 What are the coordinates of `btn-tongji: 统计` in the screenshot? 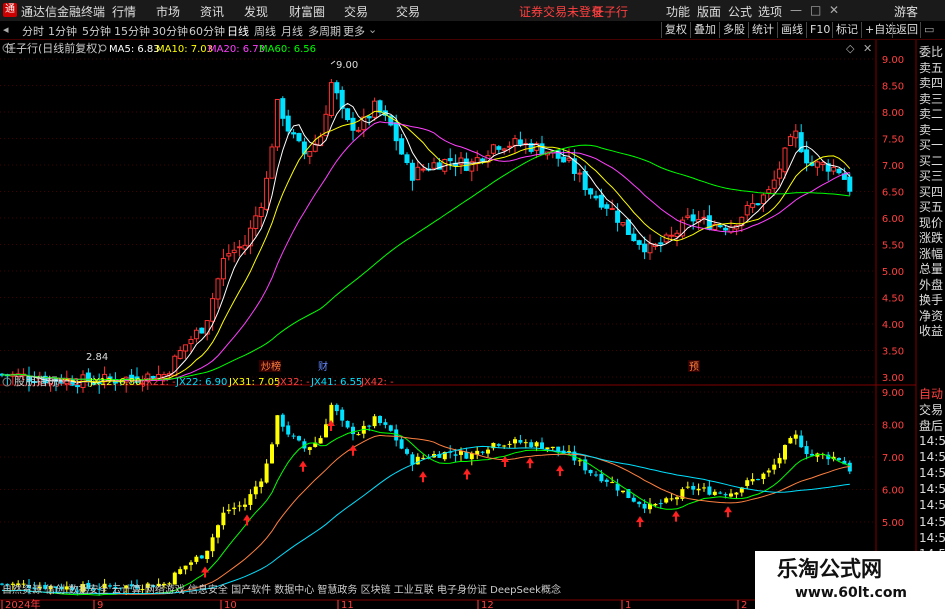 It's located at (761, 30).